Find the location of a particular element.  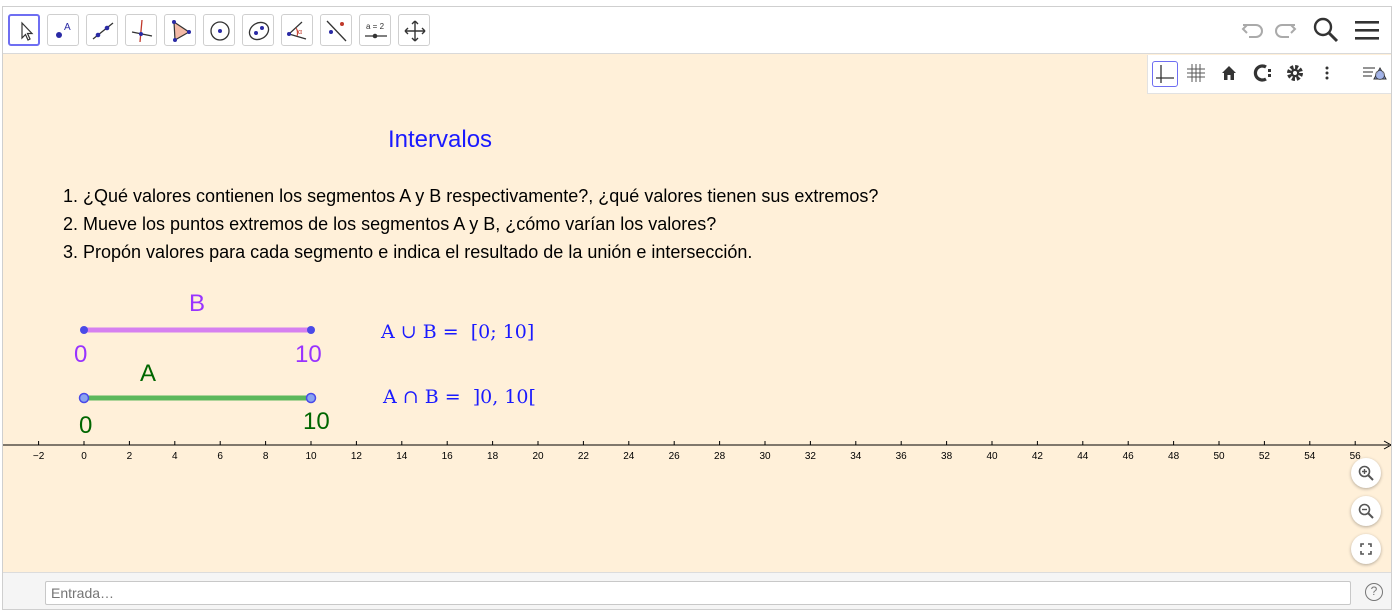

x-axis-tick-label: 0 is located at coordinates (84, 456).